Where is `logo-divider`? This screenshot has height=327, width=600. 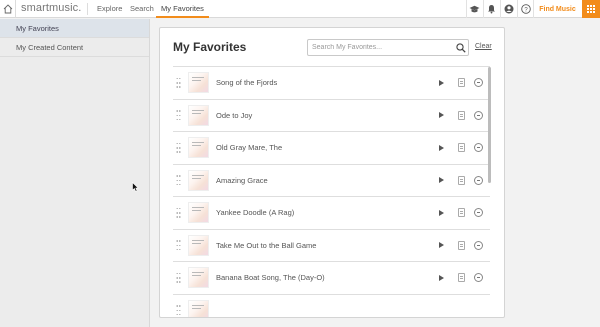 logo-divider is located at coordinates (87, 9).